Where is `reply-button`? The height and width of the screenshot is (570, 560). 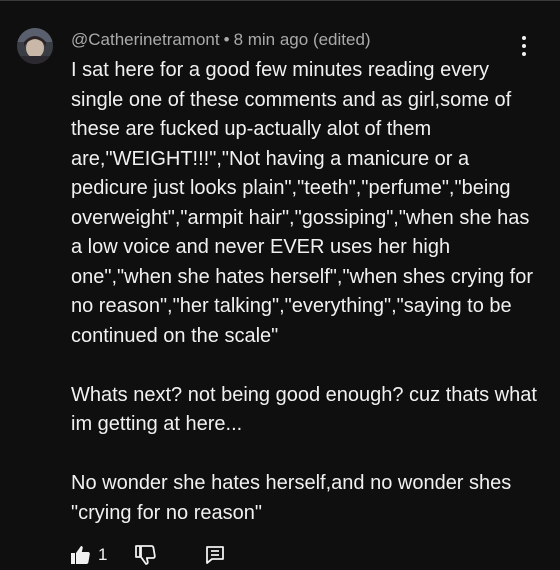 reply-button is located at coordinates (215, 555).